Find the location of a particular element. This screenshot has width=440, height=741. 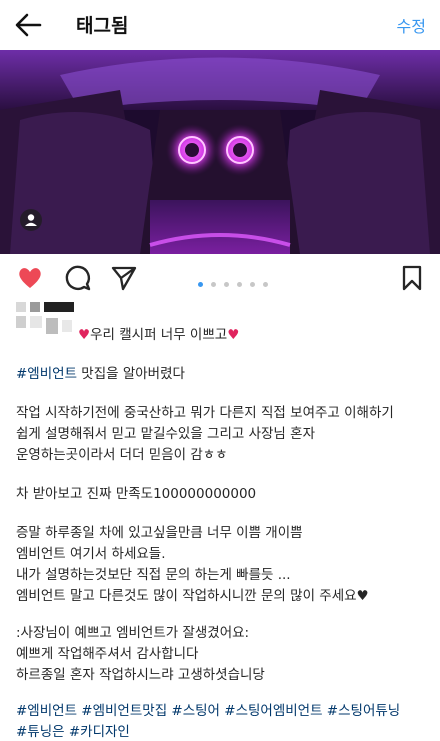

hashtag-link: #엠비언트 is located at coordinates (46, 374).